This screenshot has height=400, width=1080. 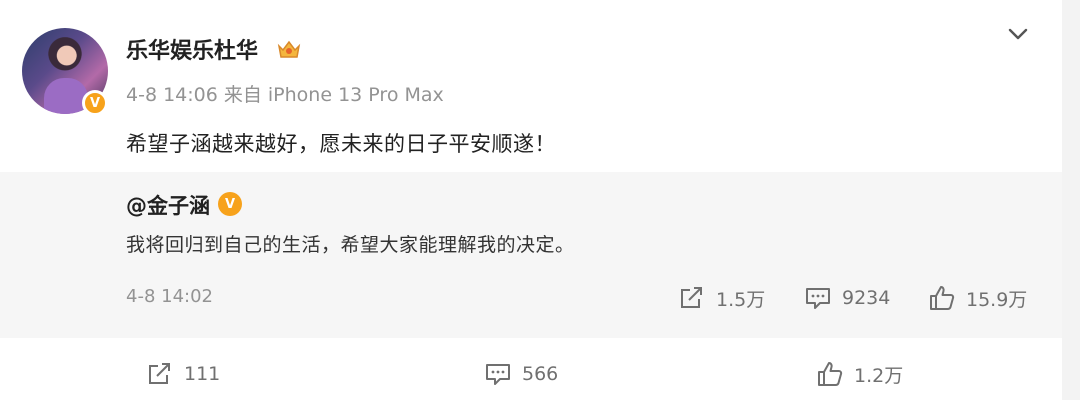 I want to click on post-text: 希望子涵越来越好，愿未来的日子平安顺遂！, so click(x=341, y=144).